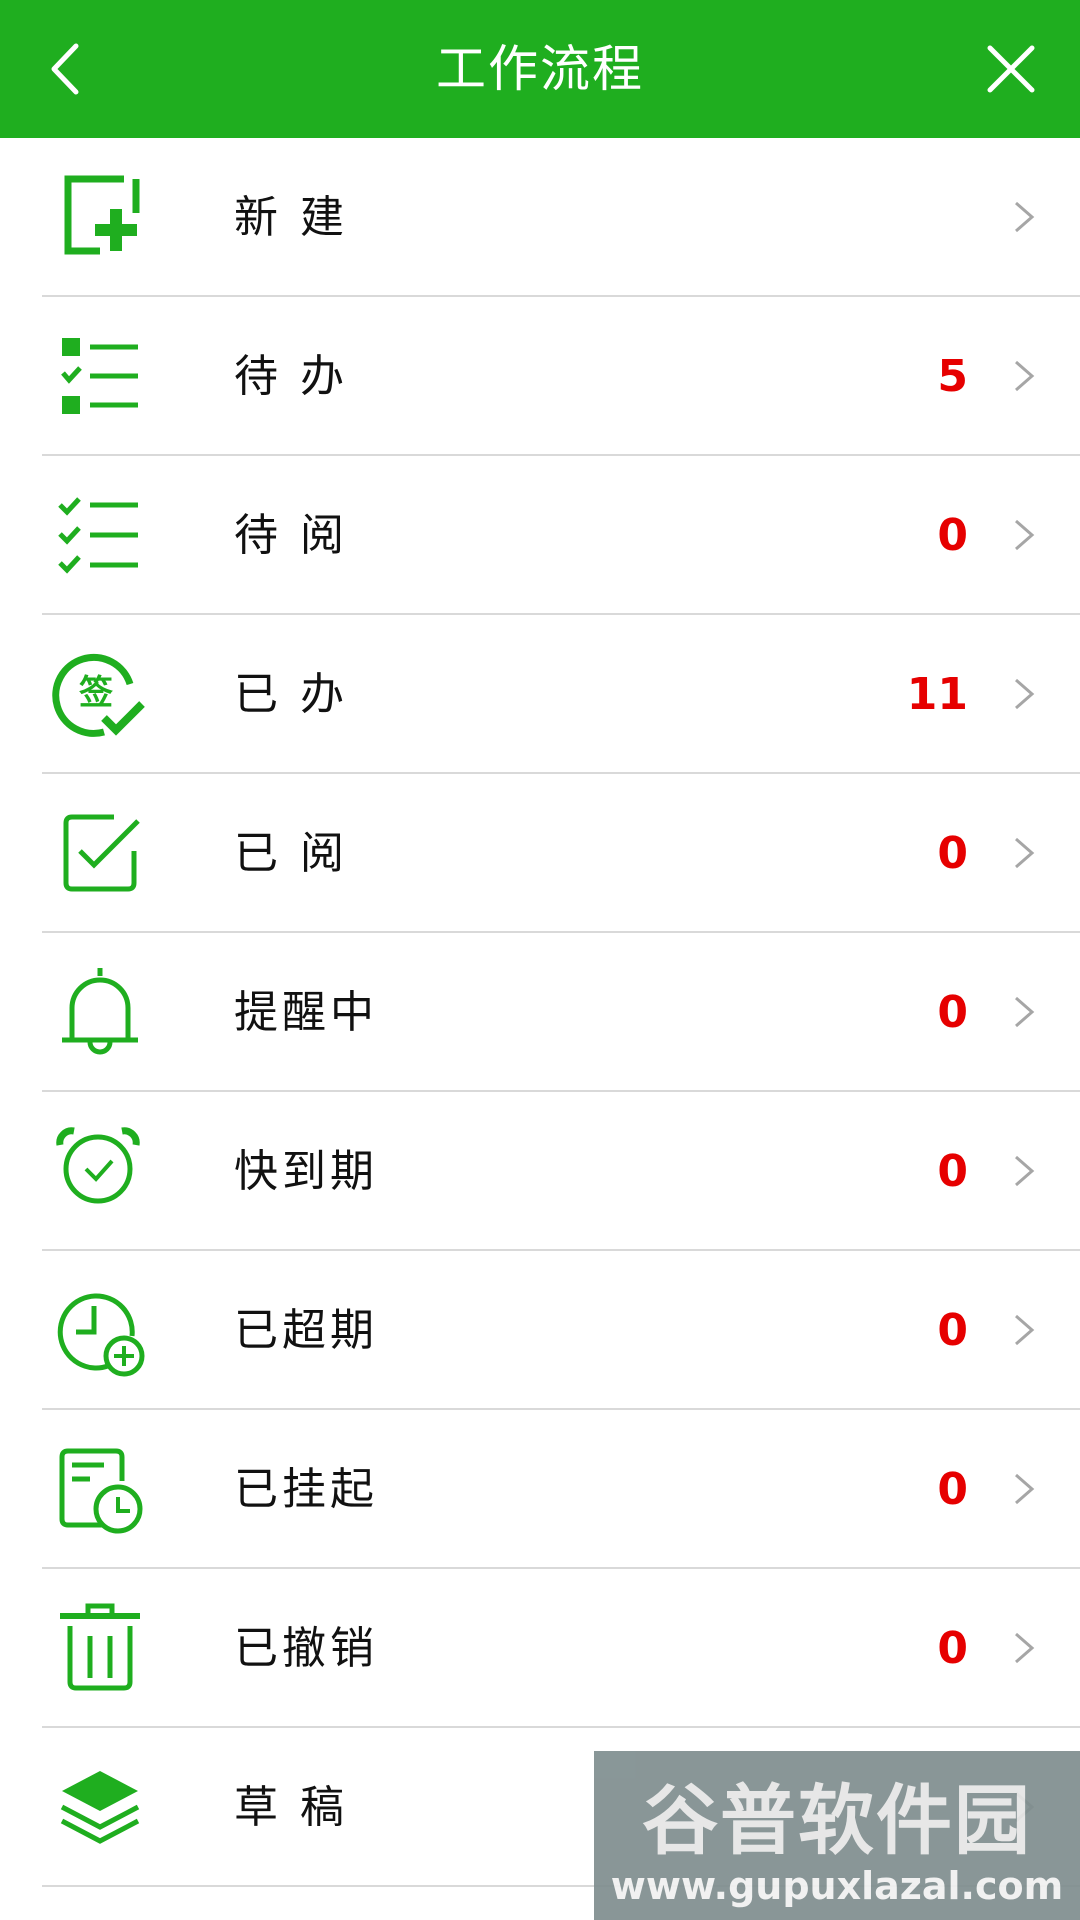 The width and height of the screenshot is (1080, 1920). I want to click on menu-item-label: 已 办, so click(291, 694).